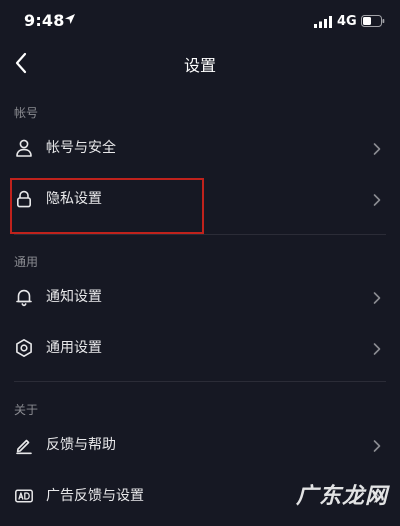 This screenshot has width=400, height=526. I want to click on bell-icon, so click(24, 298).